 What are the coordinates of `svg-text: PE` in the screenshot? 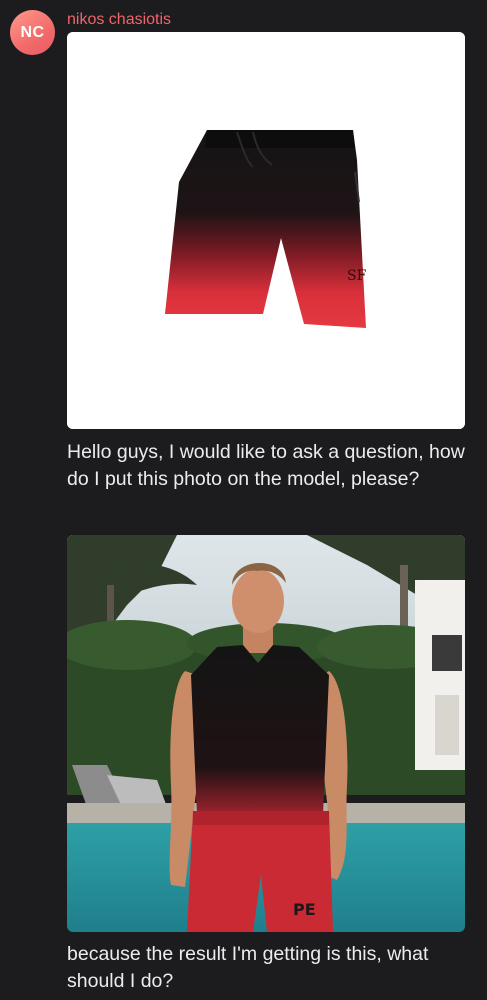 It's located at (304, 909).